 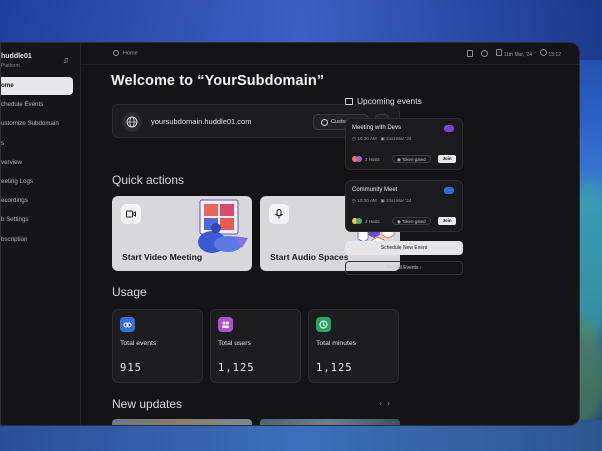 What do you see at coordinates (377, 128) in the screenshot?
I see `event-name: Meeting with Devs` at bounding box center [377, 128].